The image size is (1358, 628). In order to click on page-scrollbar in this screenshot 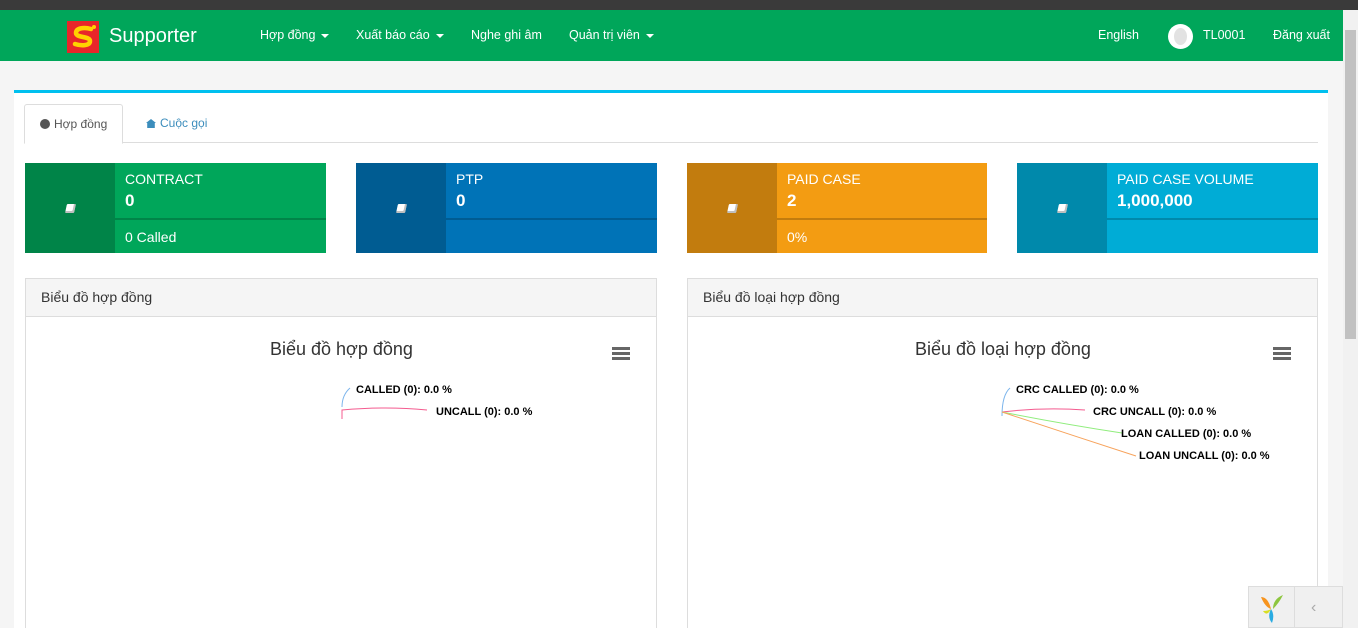, I will do `click(1350, 319)`.